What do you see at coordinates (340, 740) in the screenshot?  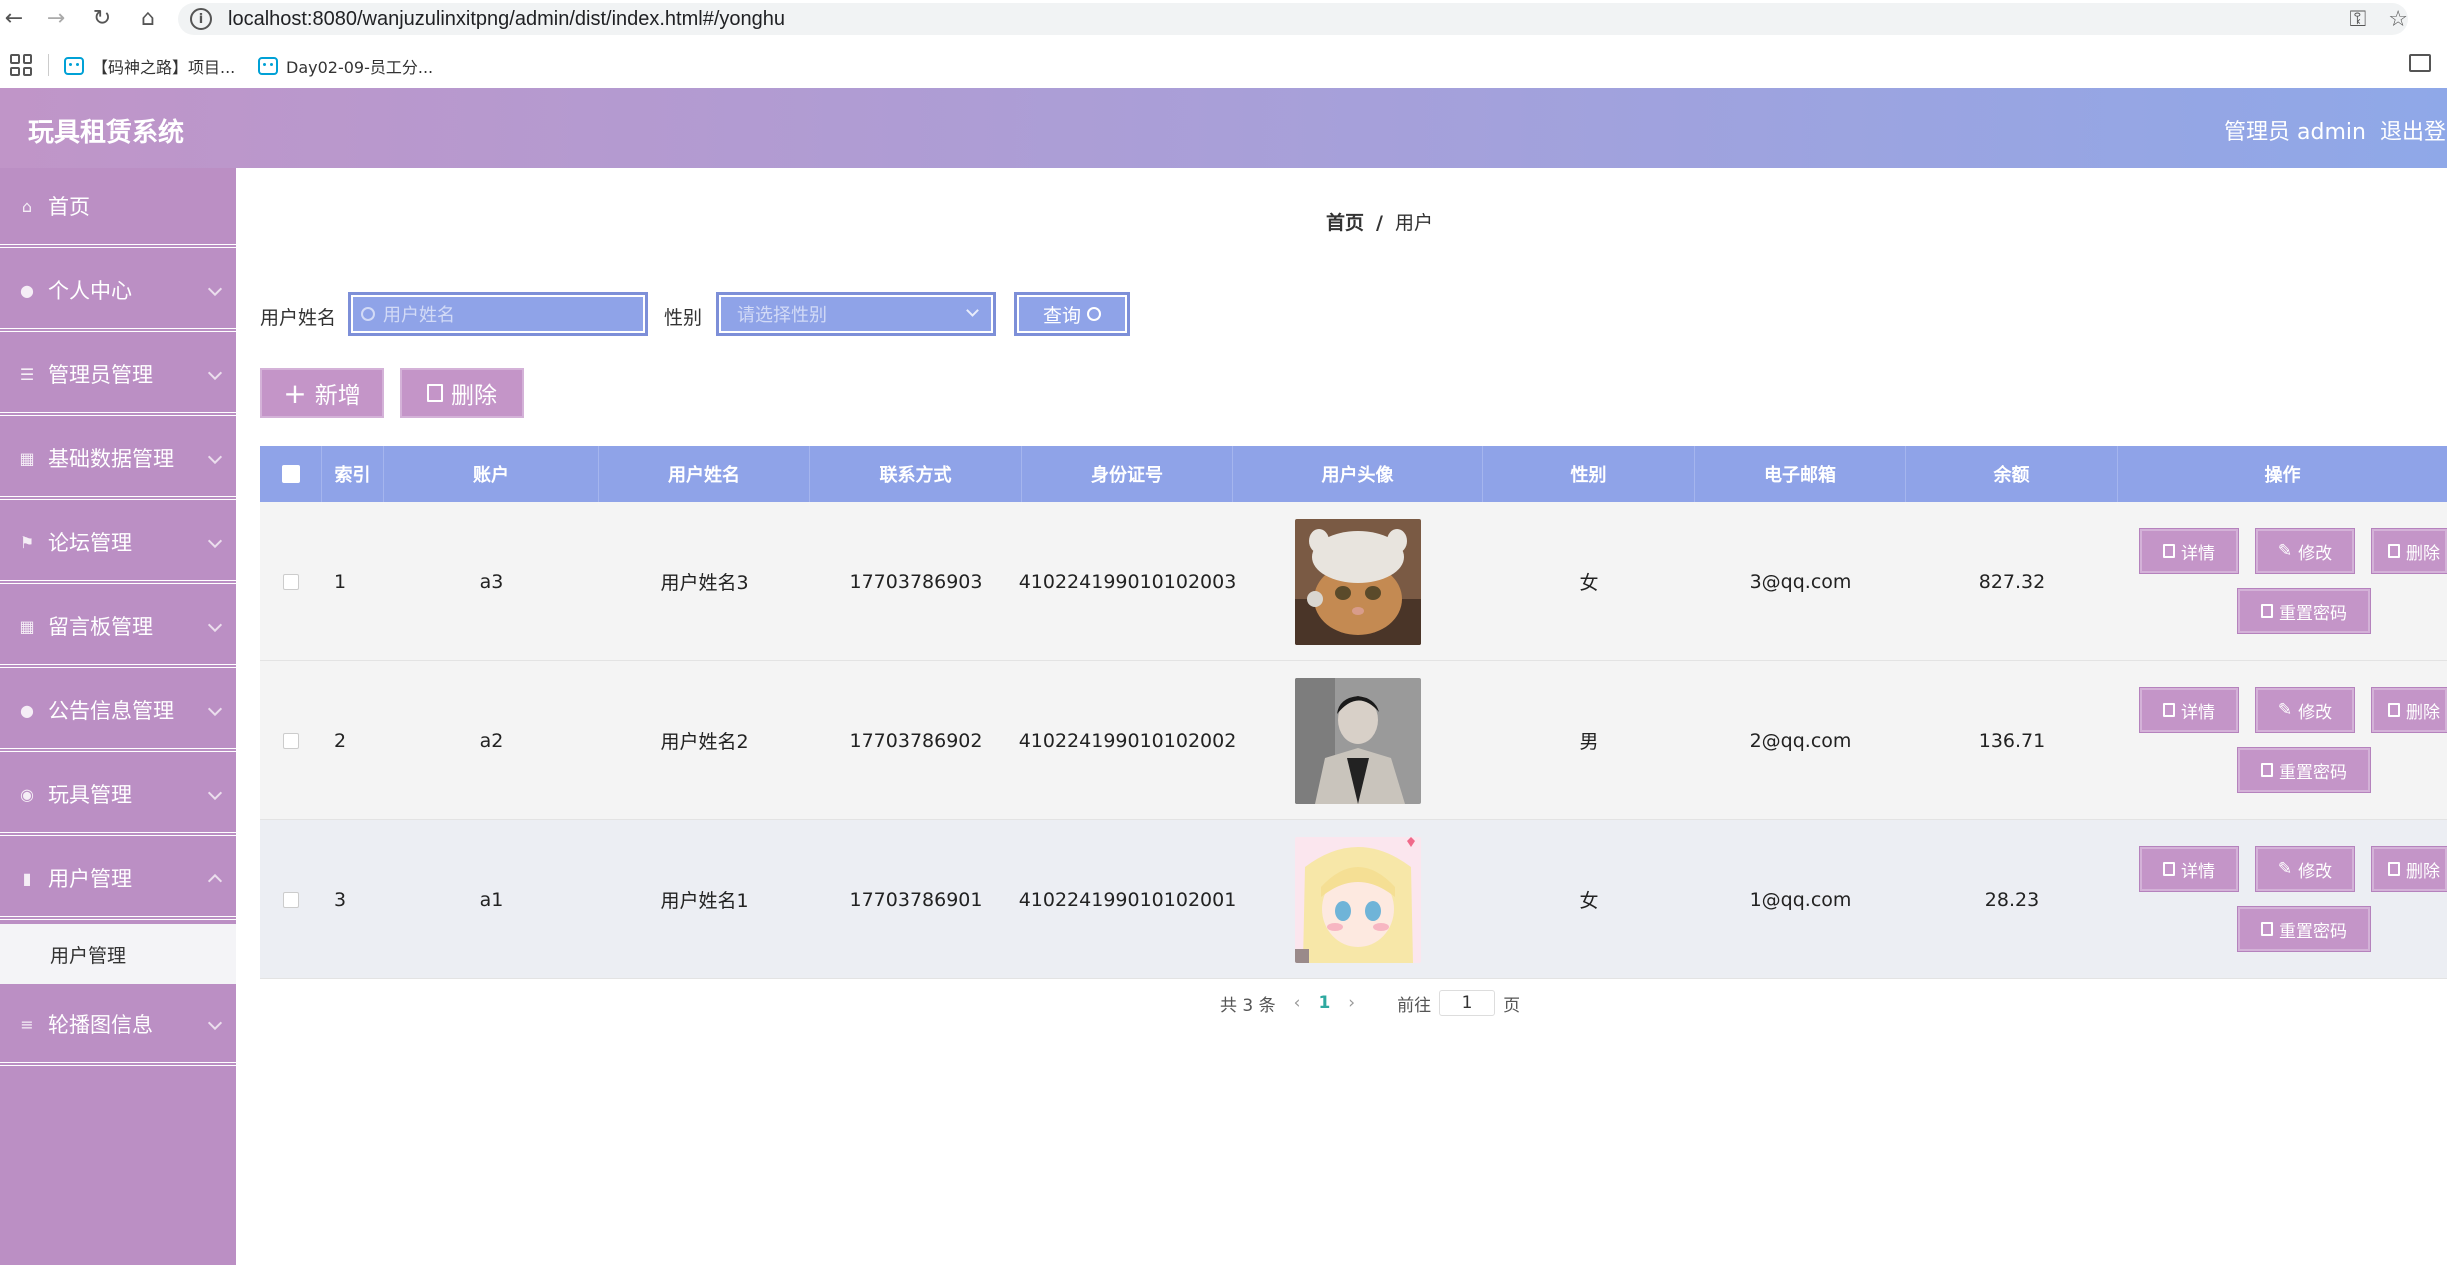 I see `cell-index: 2` at bounding box center [340, 740].